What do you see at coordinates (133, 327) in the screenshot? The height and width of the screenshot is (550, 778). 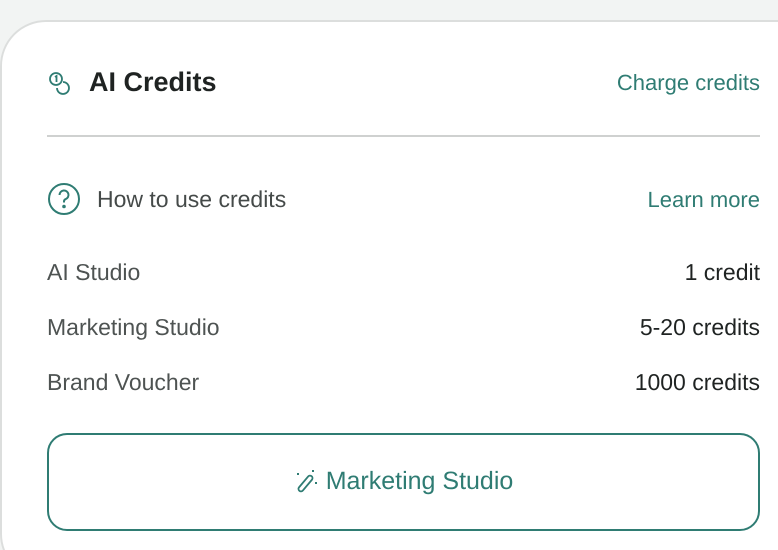 I see `feature-name: Marketing Studio` at bounding box center [133, 327].